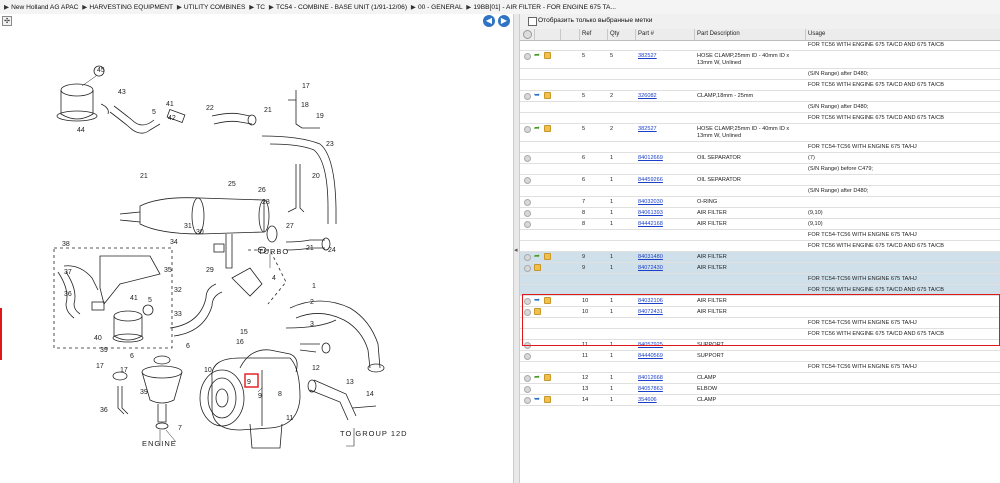 The height and width of the screenshot is (483, 1000). Describe the element at coordinates (527, 34) in the screenshot. I see `header-settings-icon` at that location.